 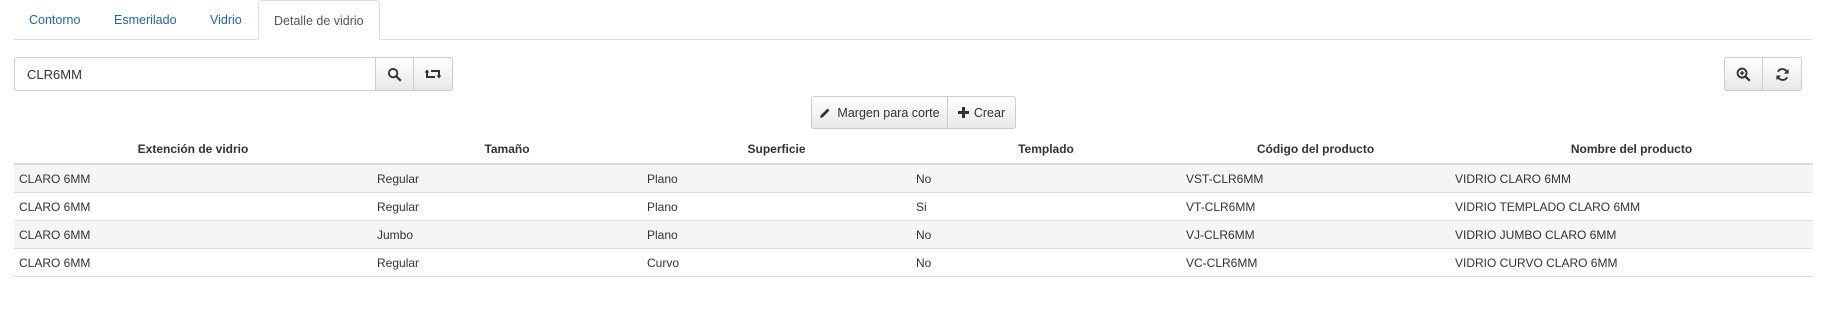 What do you see at coordinates (888, 112) in the screenshot?
I see `margin-for-cut-label: Margen para corte` at bounding box center [888, 112].